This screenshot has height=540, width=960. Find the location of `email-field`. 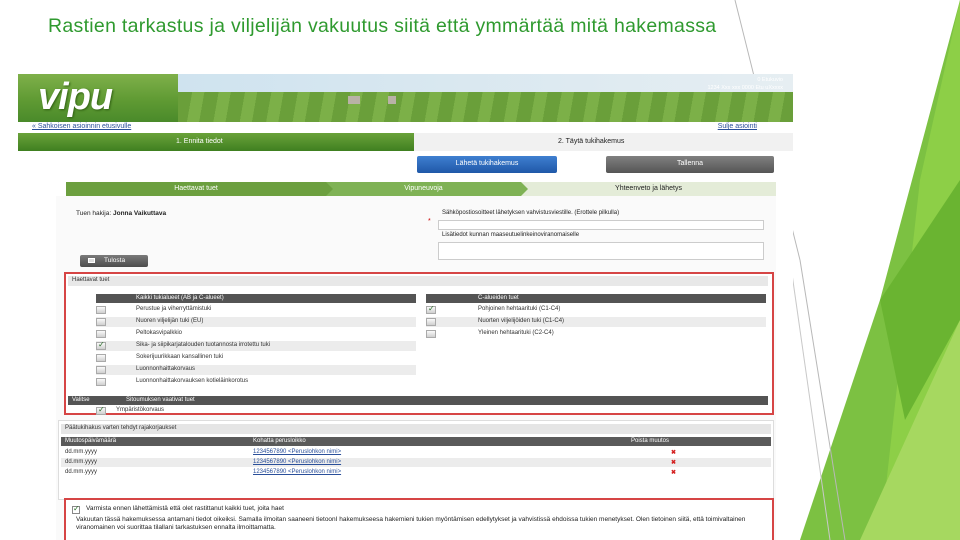

email-field is located at coordinates (601, 225).